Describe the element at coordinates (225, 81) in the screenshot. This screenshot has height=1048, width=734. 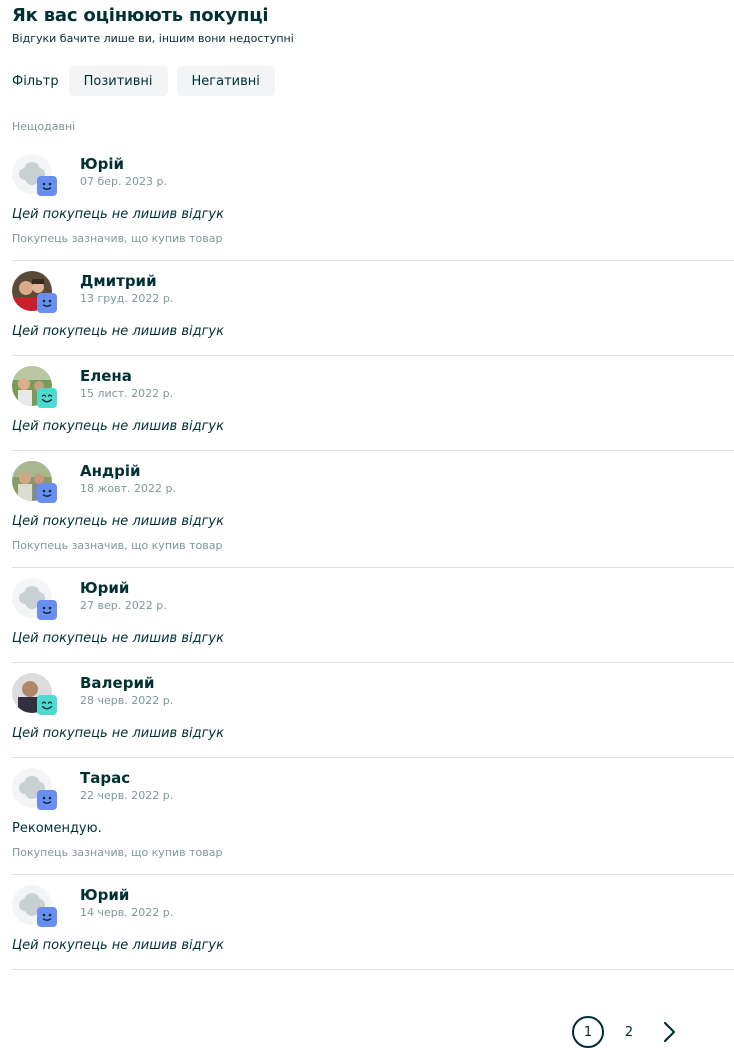
I see `filter-negative-button: Негативні` at that location.